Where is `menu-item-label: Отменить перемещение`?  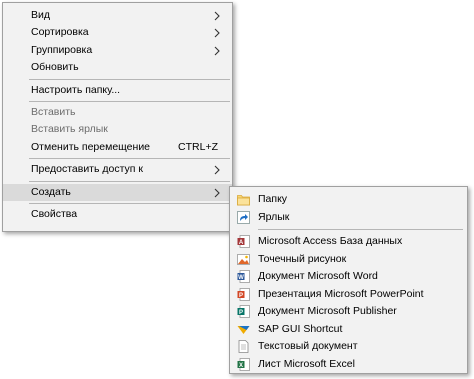
menu-item-label: Отменить перемещение is located at coordinates (91, 146).